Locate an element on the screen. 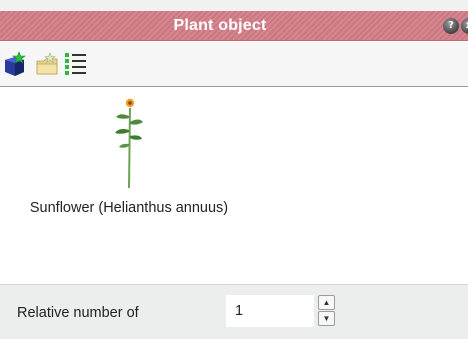 Image resolution: width=468 pixels, height=339 pixels. close-button: x is located at coordinates (464, 26).